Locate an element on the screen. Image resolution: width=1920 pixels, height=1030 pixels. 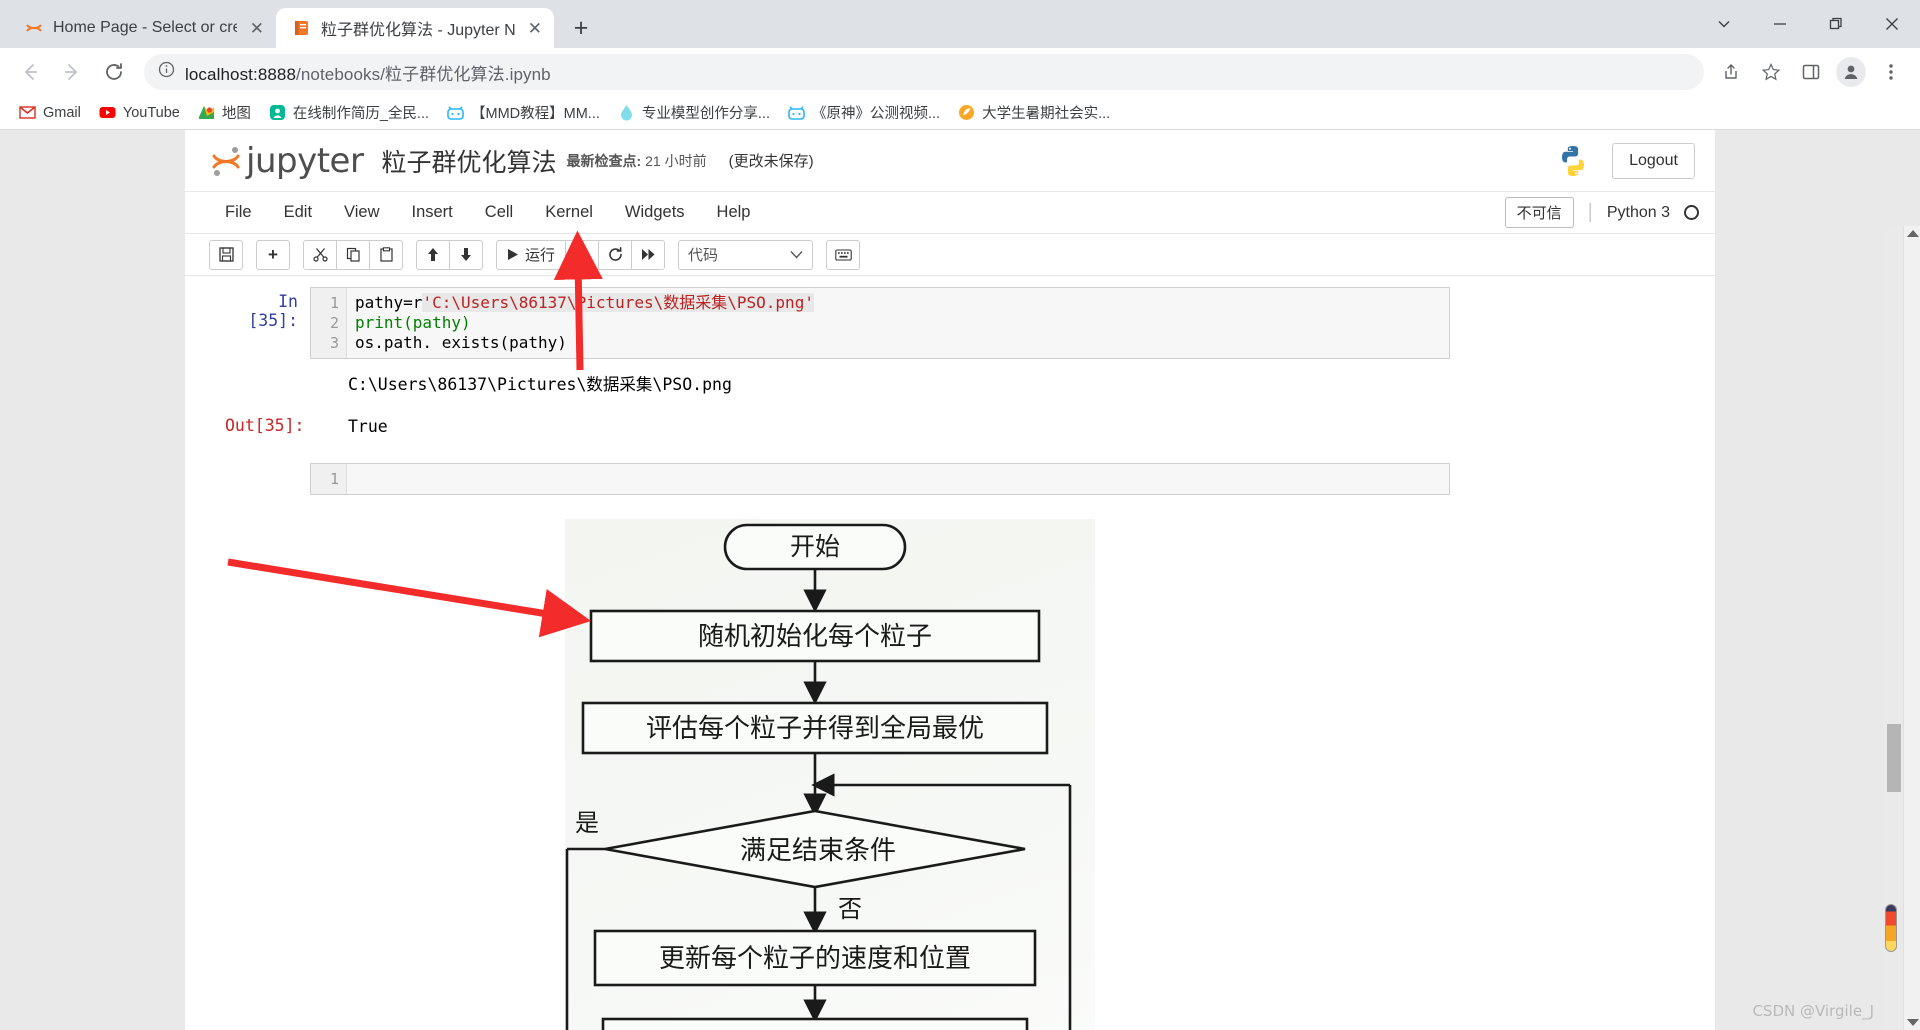
jupyter-wordmark: jupyter is located at coordinates (305, 160).